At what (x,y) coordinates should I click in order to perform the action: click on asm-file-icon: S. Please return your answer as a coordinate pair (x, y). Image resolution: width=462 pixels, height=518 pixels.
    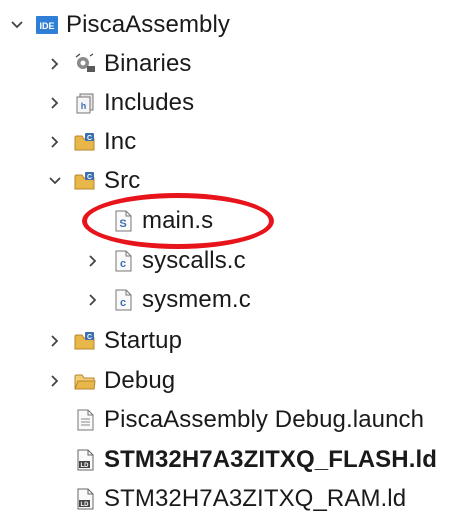
    Looking at the image, I should click on (123, 221).